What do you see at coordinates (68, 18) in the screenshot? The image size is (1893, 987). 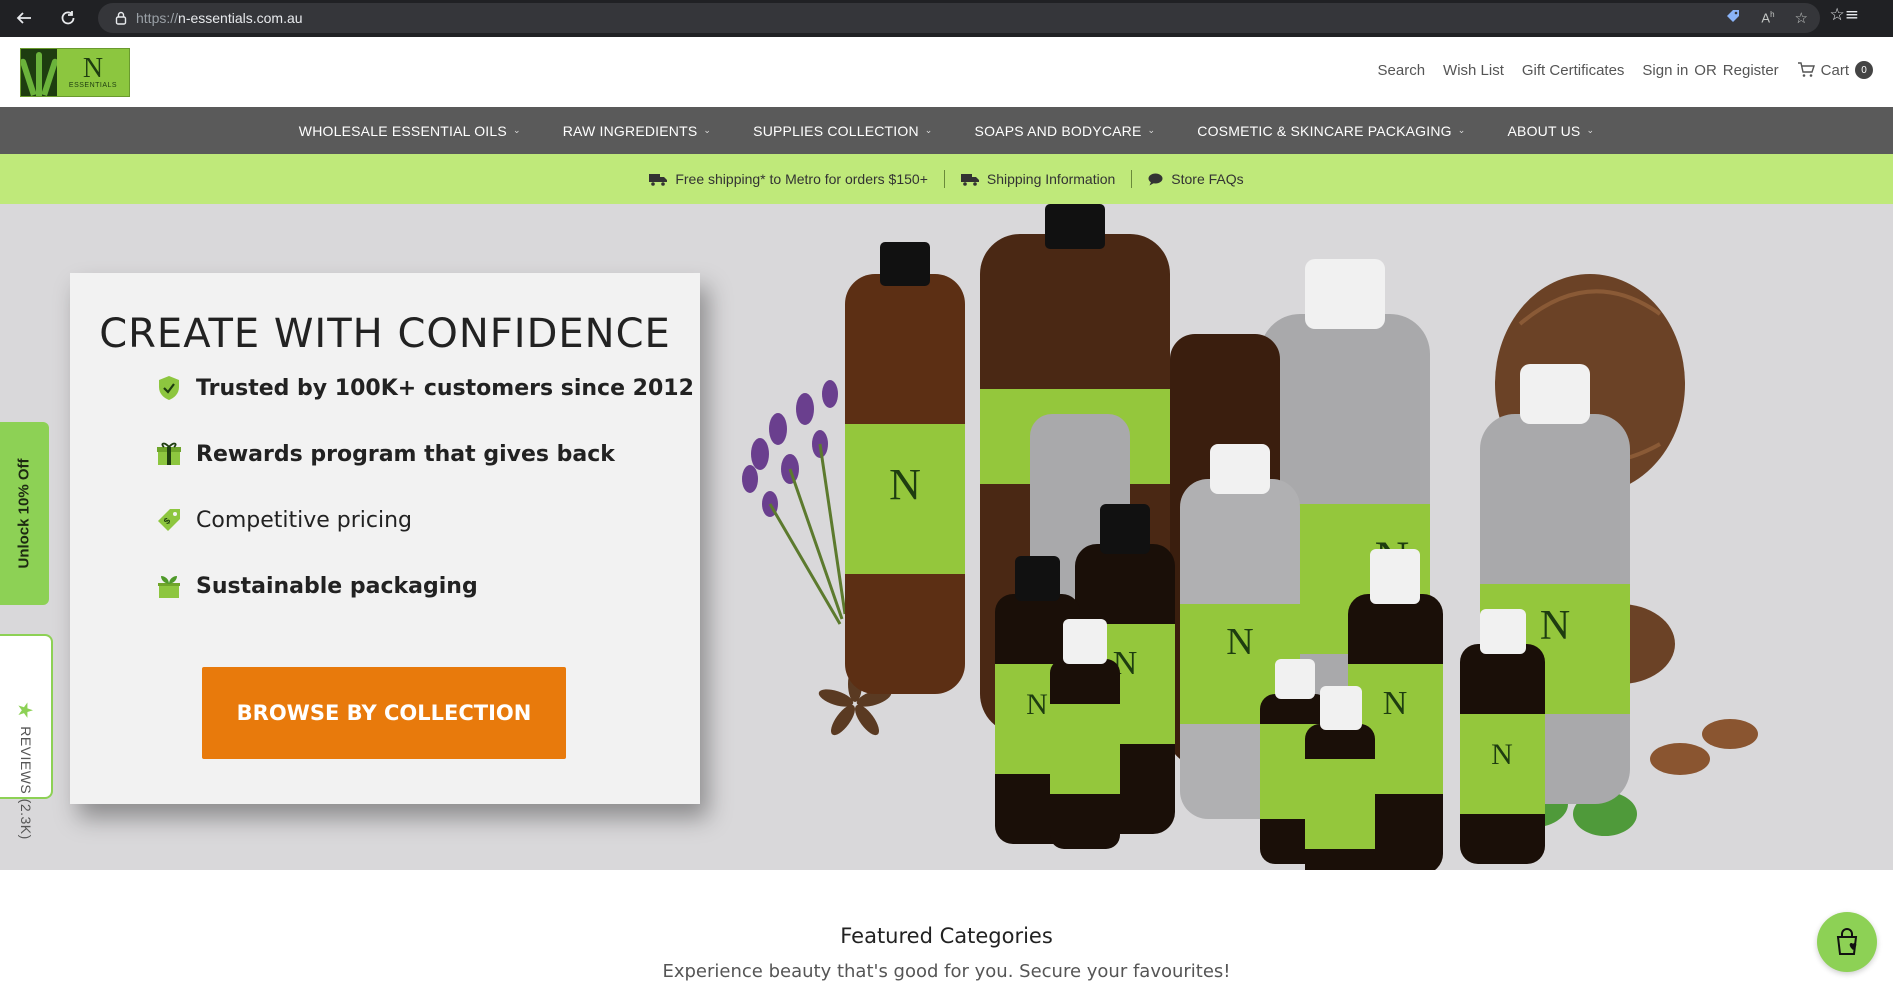 I see `reload-icon` at bounding box center [68, 18].